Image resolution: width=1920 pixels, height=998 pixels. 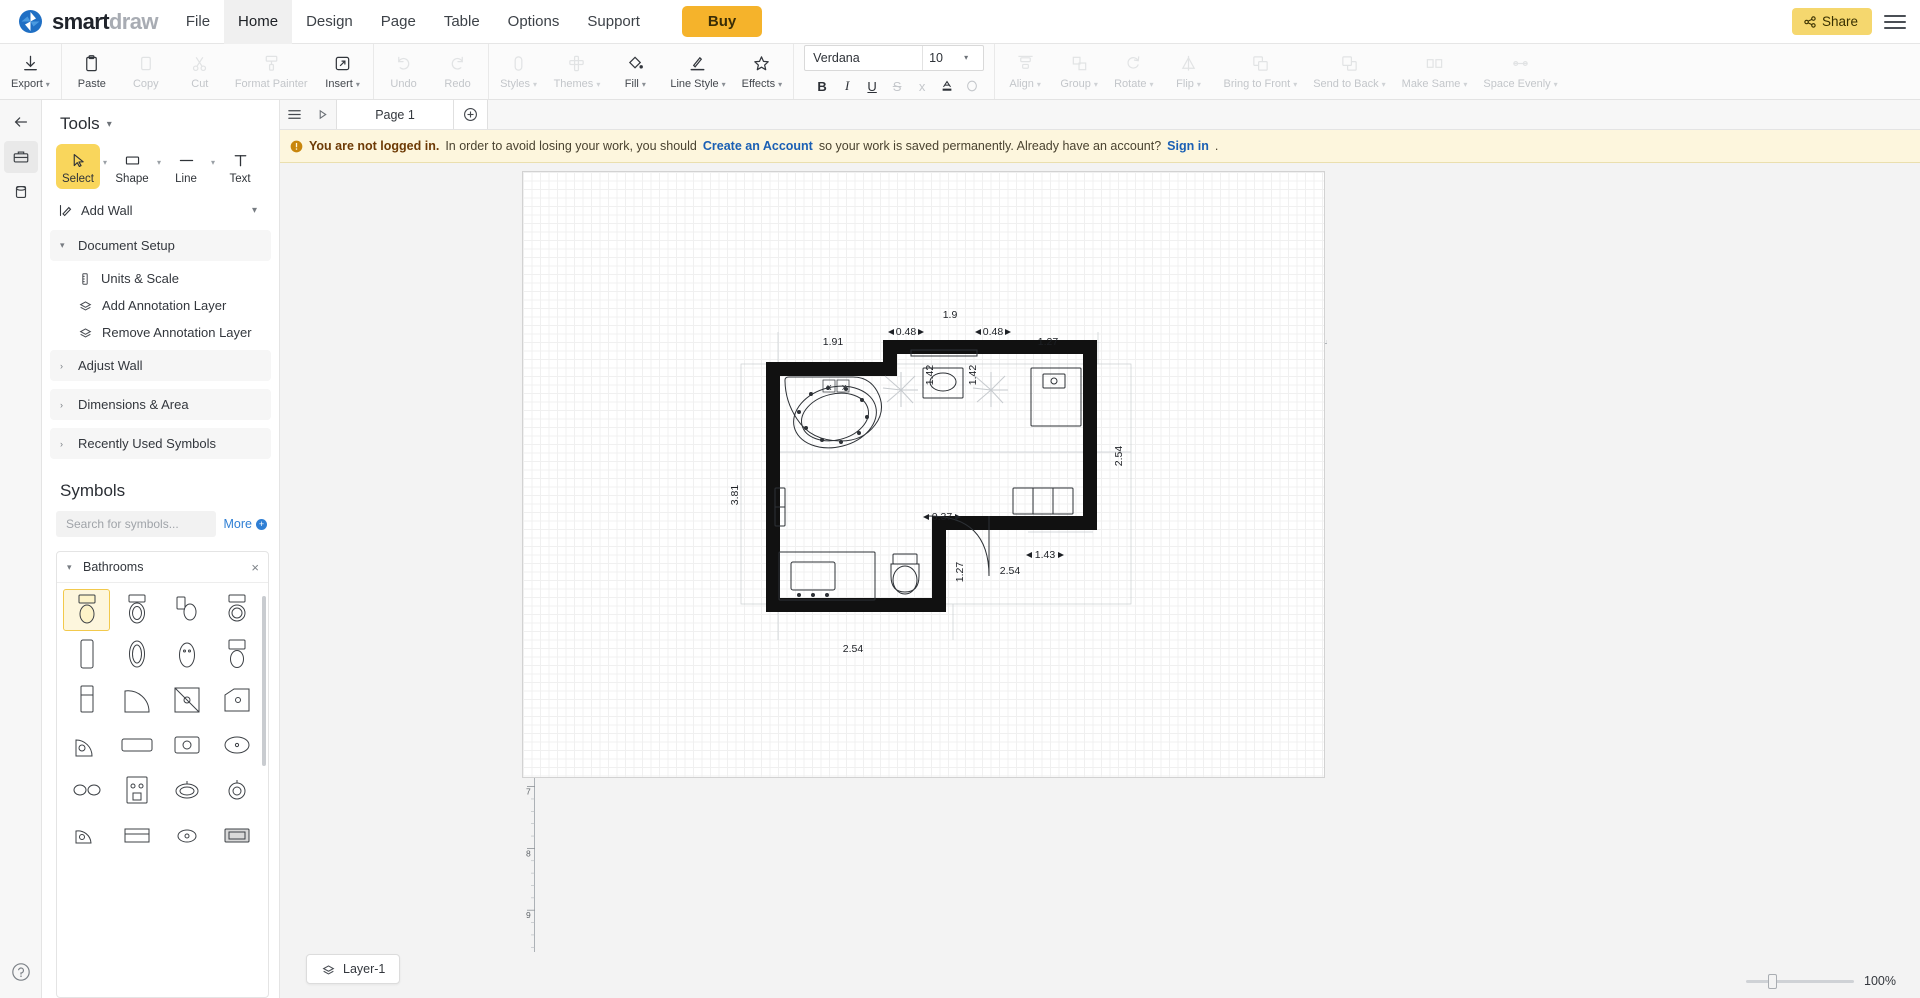 What do you see at coordinates (353, 969) in the screenshot?
I see `layer-chip: Layer-1` at bounding box center [353, 969].